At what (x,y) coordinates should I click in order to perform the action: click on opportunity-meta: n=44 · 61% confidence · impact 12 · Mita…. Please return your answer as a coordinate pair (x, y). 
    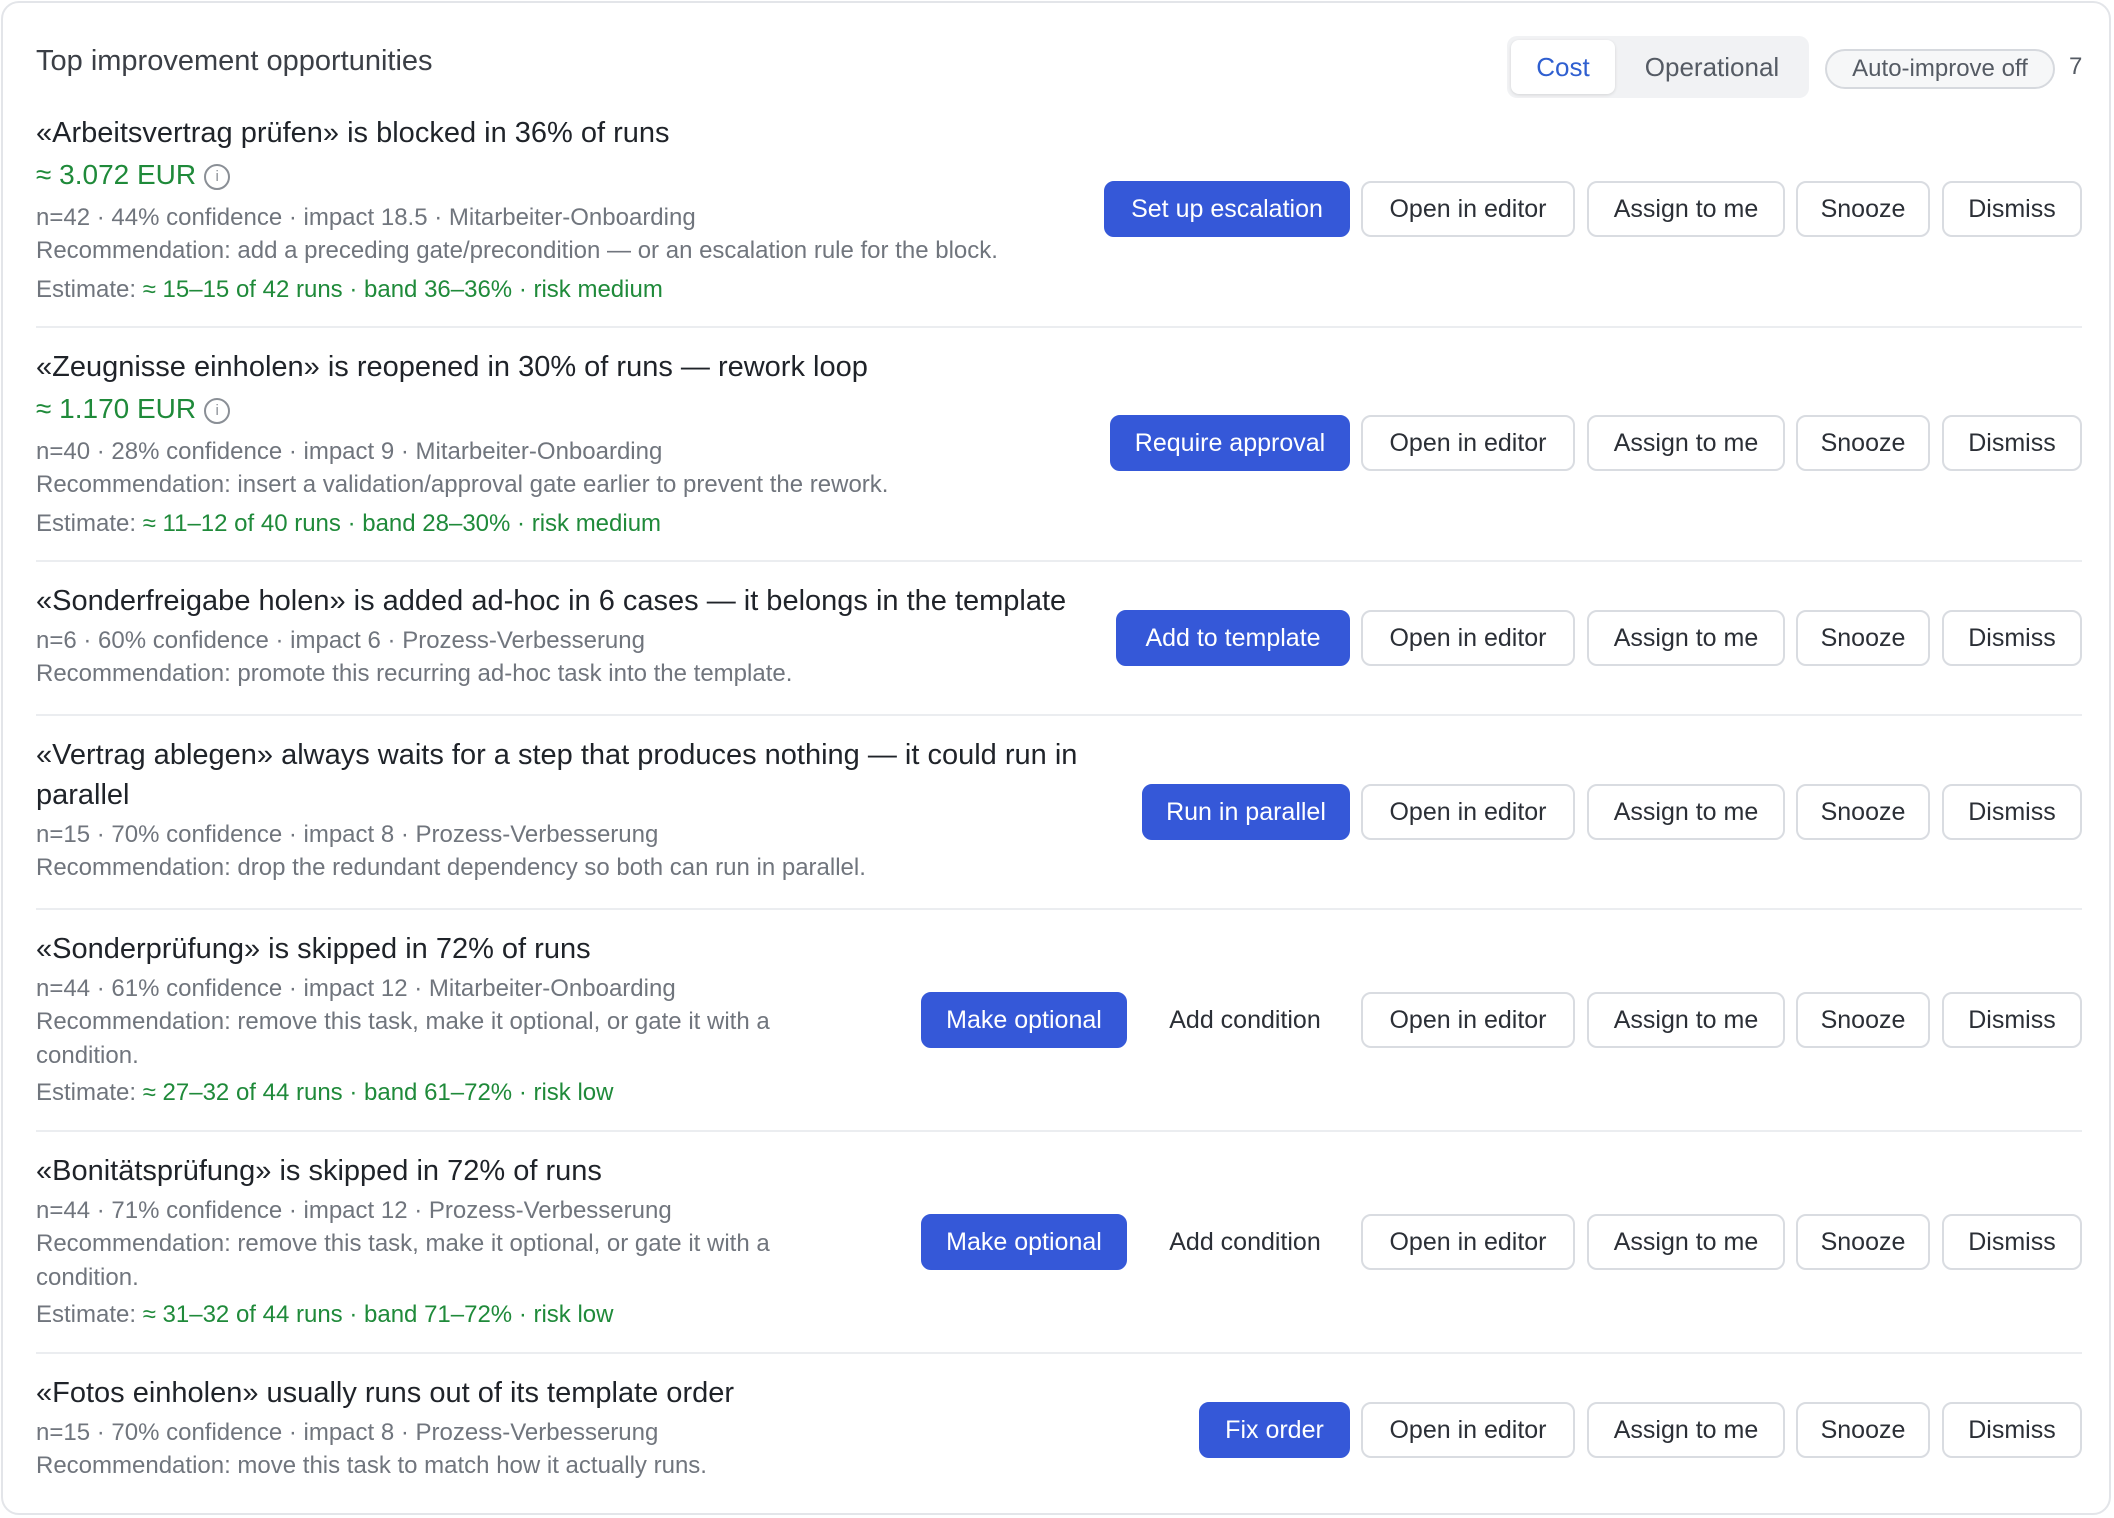
    Looking at the image, I should click on (356, 988).